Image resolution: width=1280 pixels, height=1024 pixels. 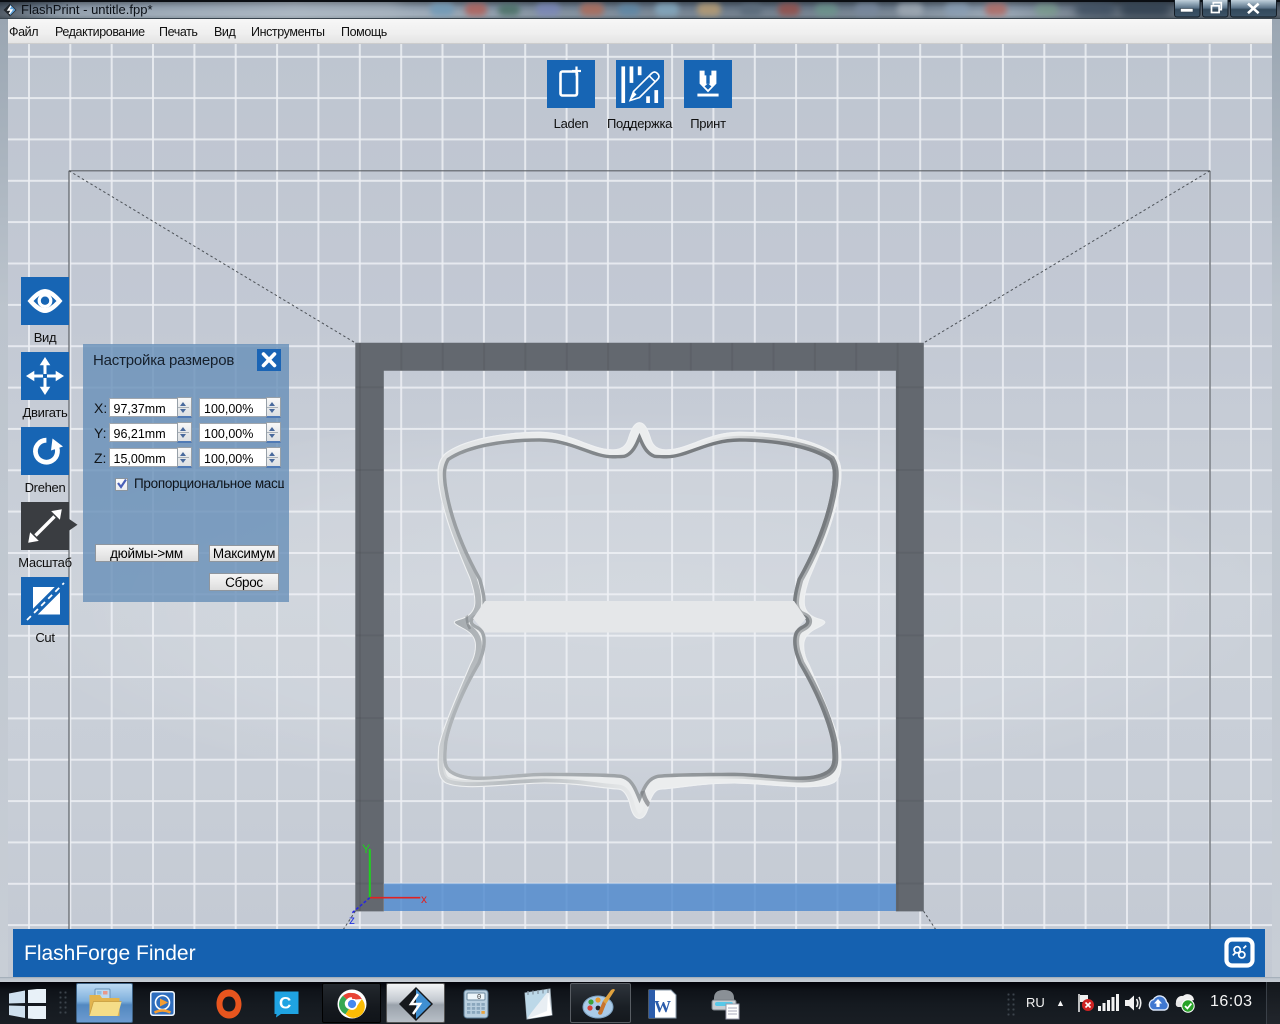 What do you see at coordinates (352, 920) in the screenshot?
I see `svg-text: z` at bounding box center [352, 920].